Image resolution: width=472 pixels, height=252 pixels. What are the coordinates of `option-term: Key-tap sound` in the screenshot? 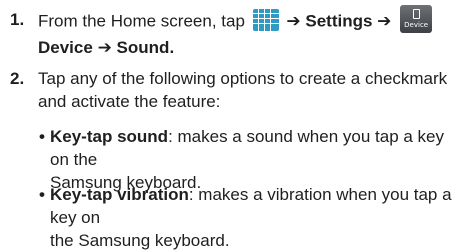 It's located at (109, 136).